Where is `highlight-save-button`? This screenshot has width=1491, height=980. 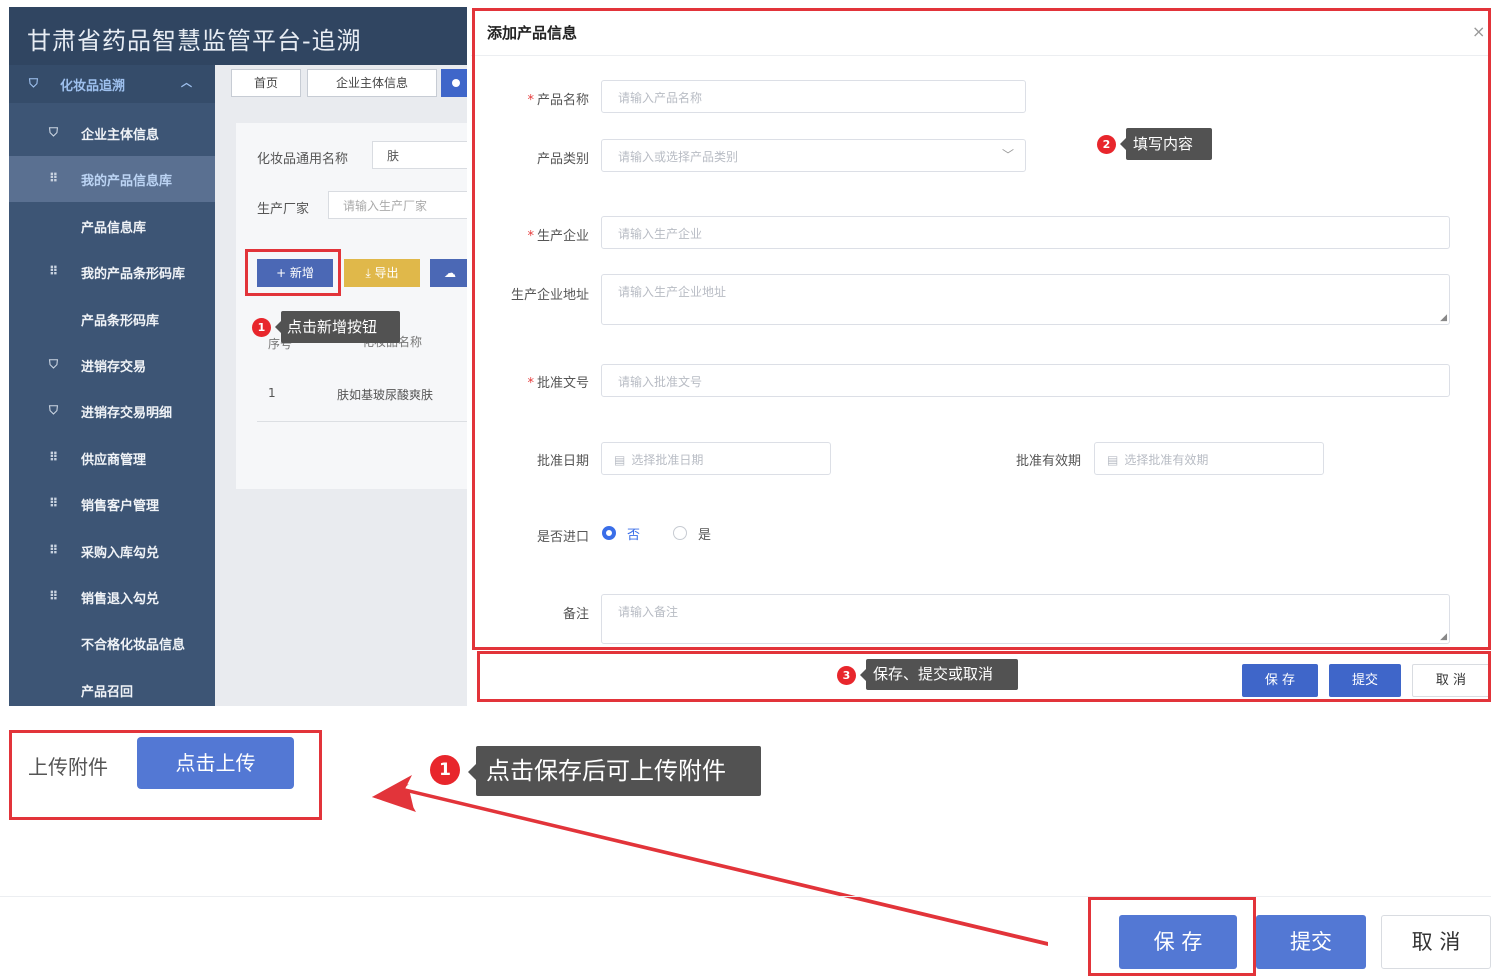 highlight-save-button is located at coordinates (1172, 936).